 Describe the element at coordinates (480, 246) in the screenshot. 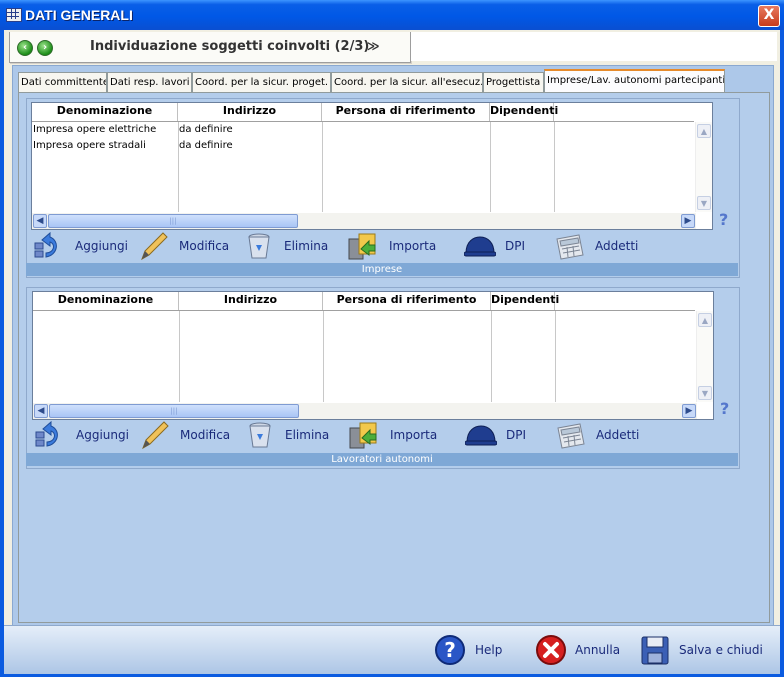

I see `helmet-icon` at that location.